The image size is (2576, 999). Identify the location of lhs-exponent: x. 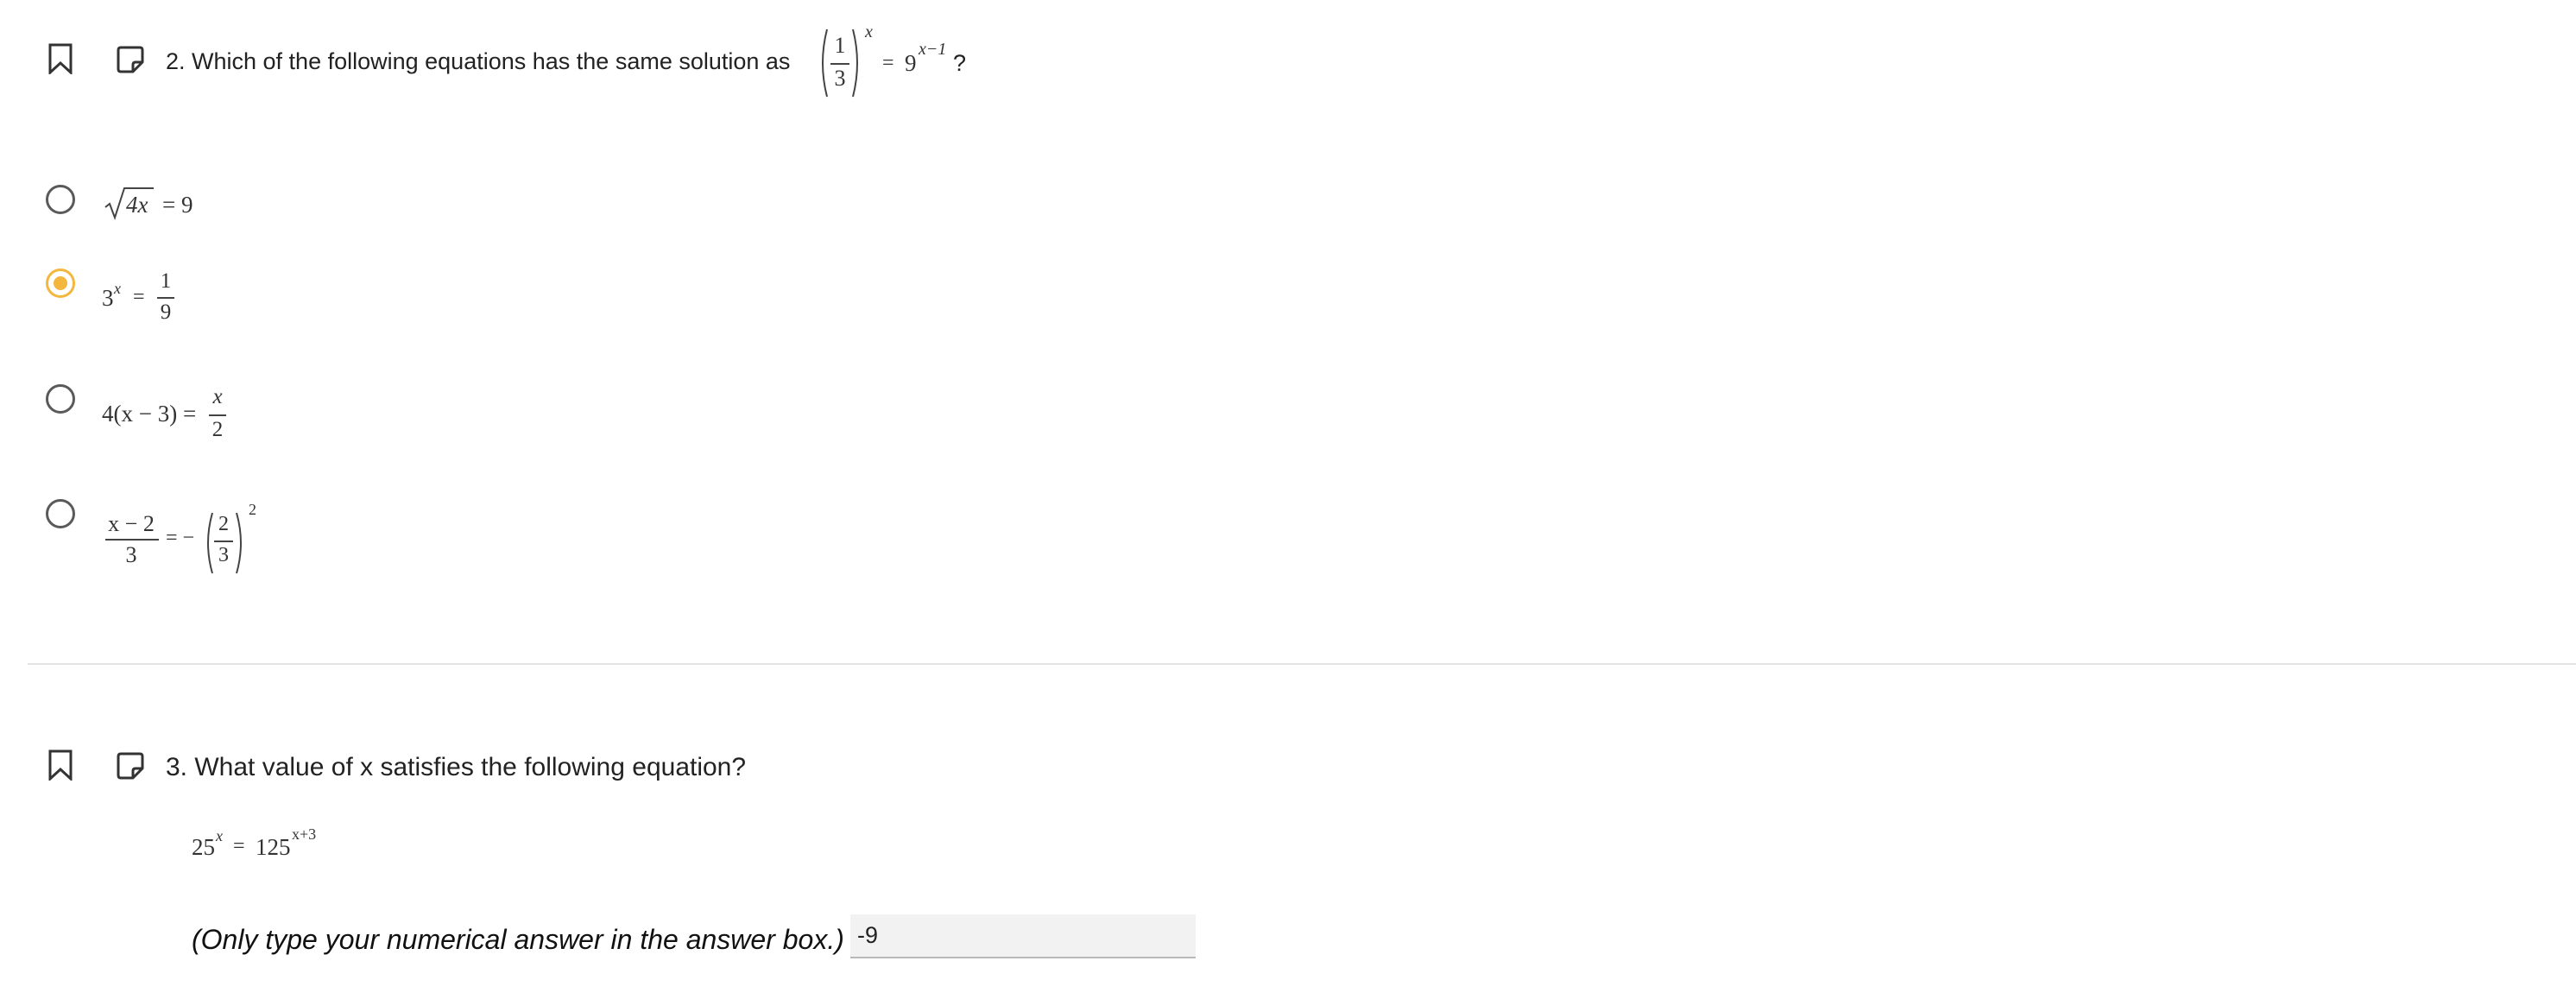
(869, 31).